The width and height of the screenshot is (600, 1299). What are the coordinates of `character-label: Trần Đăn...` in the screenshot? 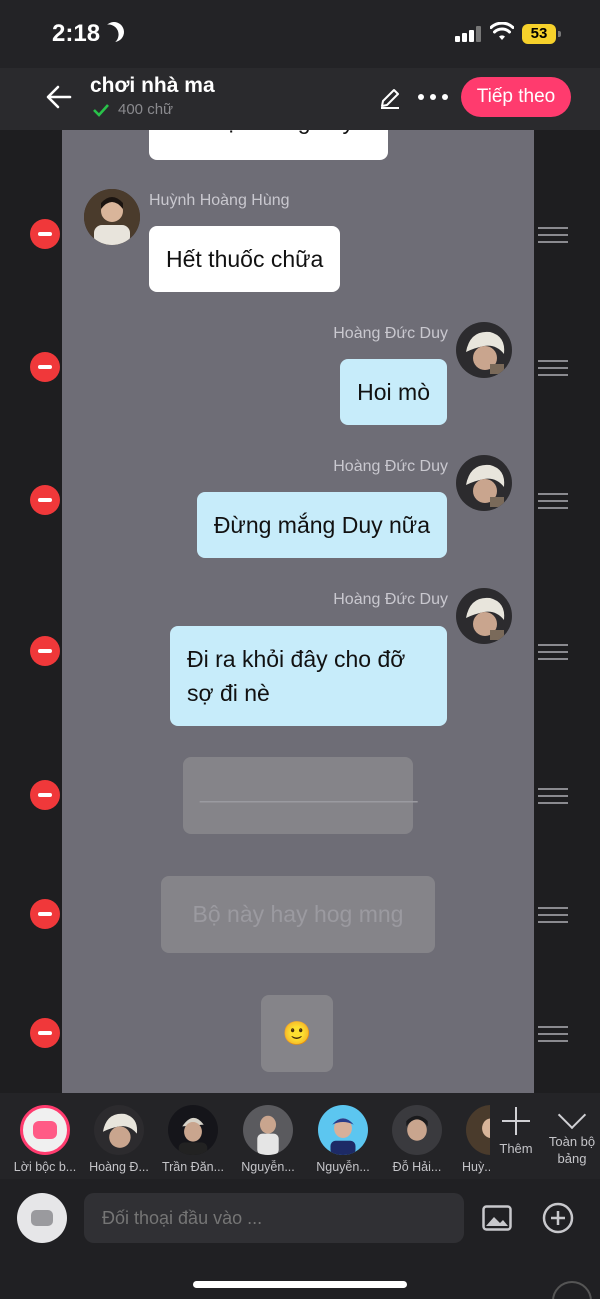 It's located at (193, 1167).